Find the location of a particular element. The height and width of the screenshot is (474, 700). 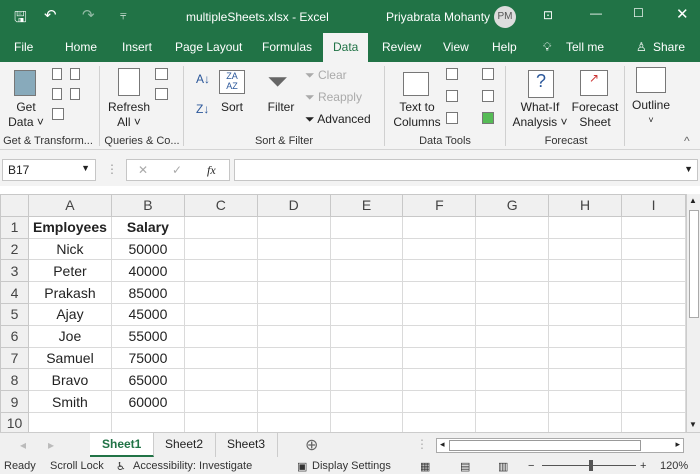

cell-G10 is located at coordinates (512, 423).